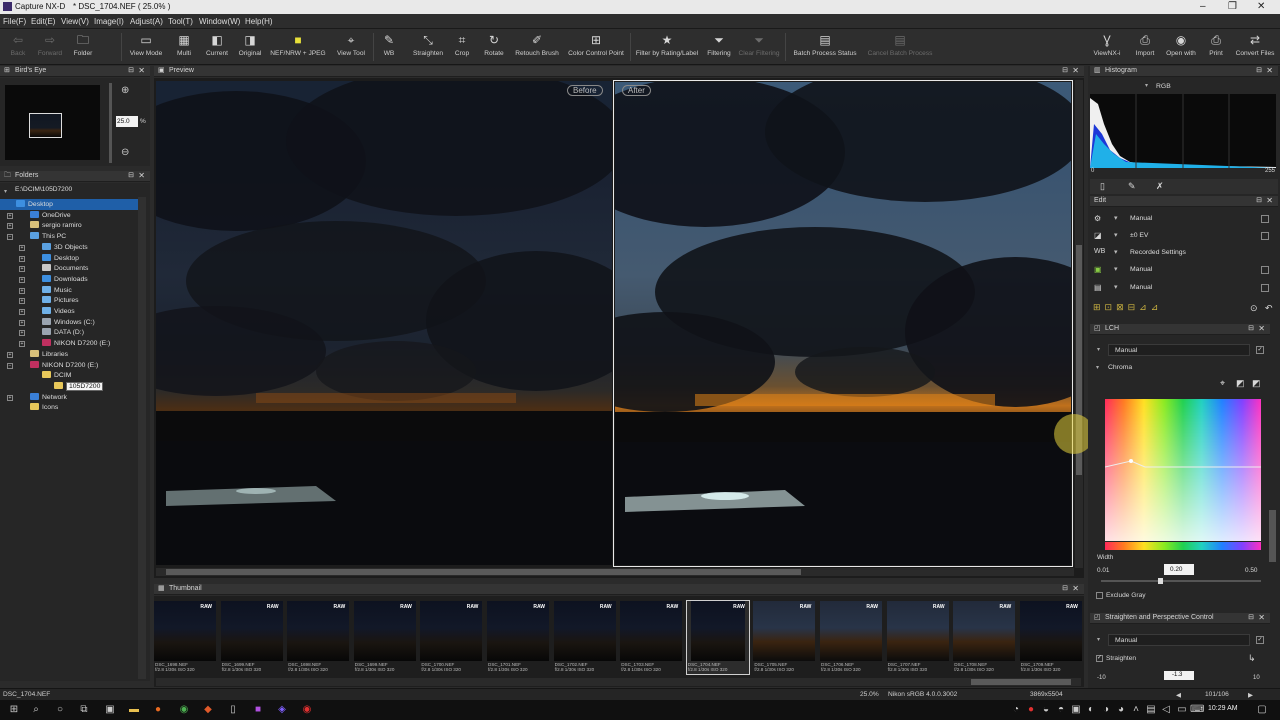  What do you see at coordinates (184, 710) in the screenshot?
I see `chrome-icon: ◉` at bounding box center [184, 710].